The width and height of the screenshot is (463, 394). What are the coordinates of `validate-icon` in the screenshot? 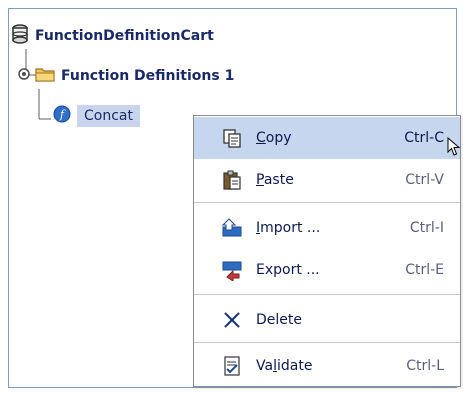 It's located at (232, 366).